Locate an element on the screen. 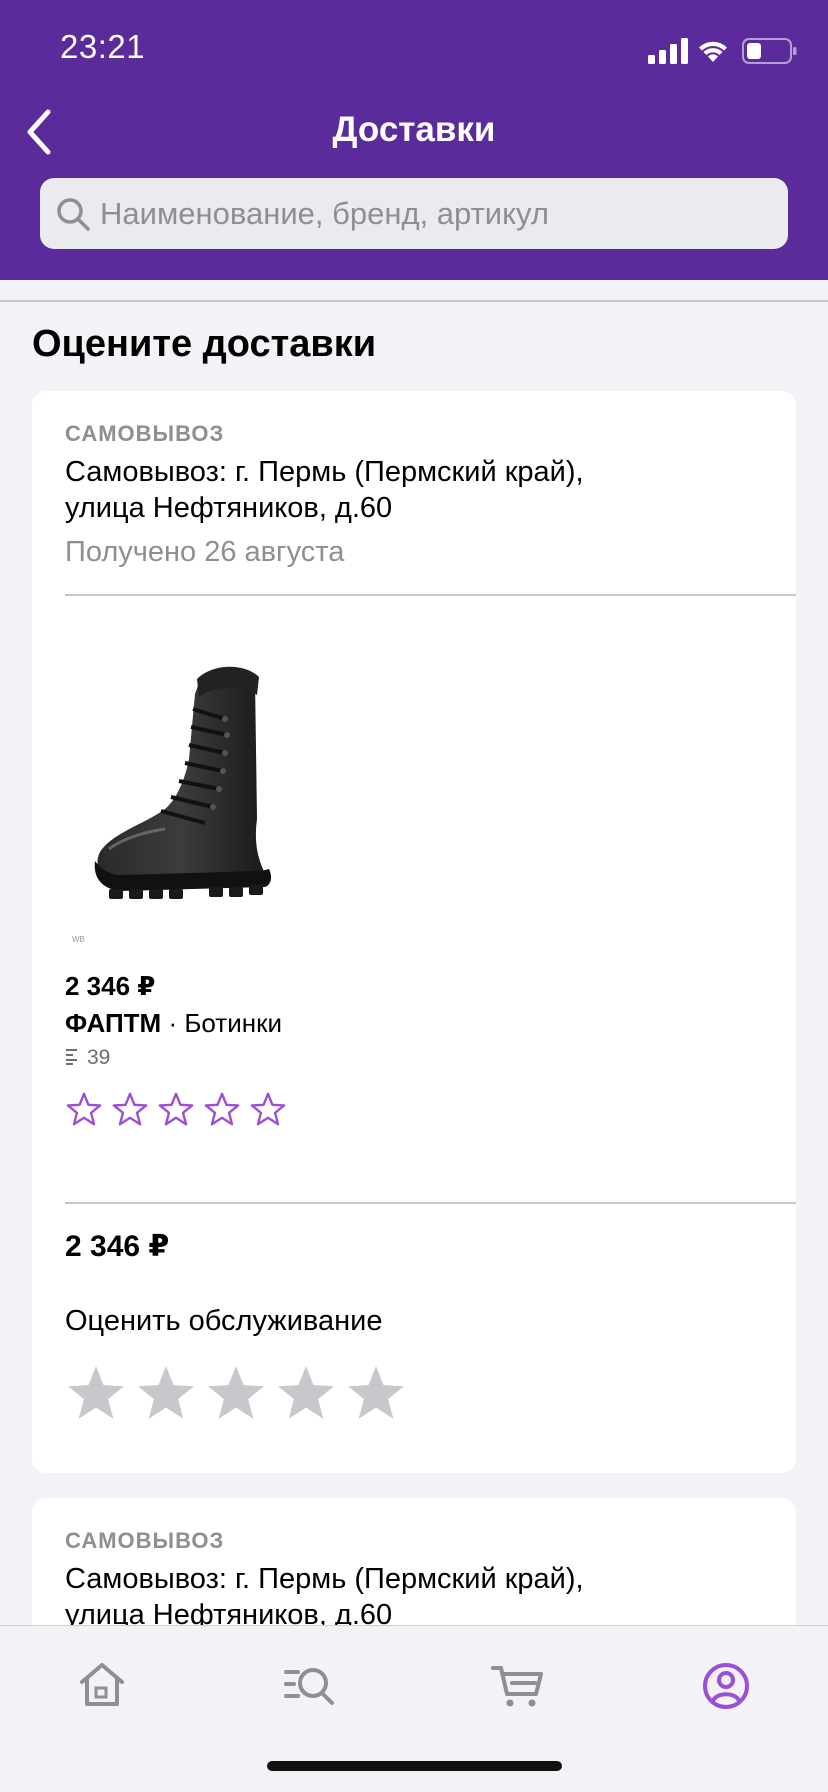  search-icon is located at coordinates (73, 214).